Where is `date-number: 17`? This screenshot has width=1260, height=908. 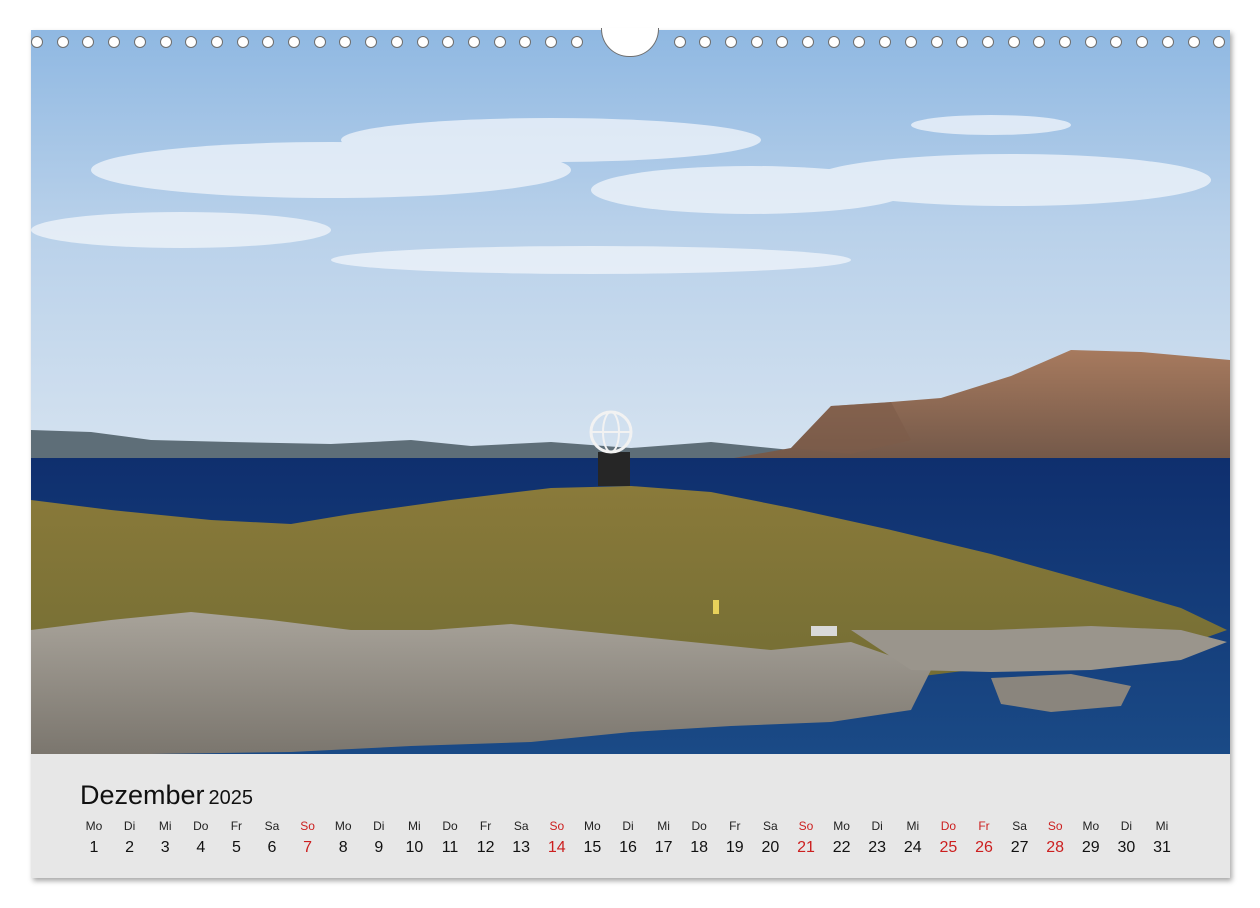 date-number: 17 is located at coordinates (663, 847).